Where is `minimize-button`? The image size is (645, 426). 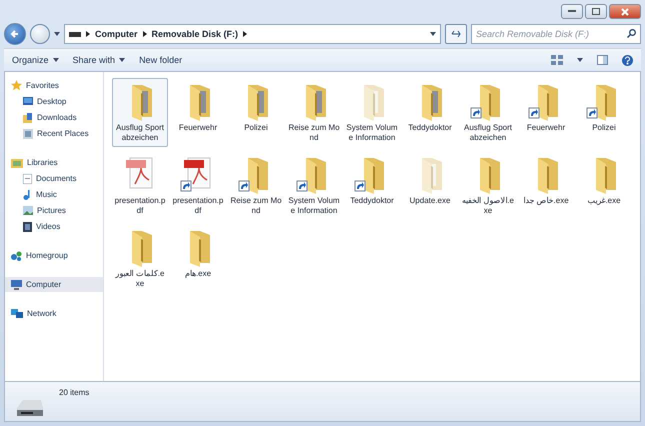 minimize-button is located at coordinates (572, 11).